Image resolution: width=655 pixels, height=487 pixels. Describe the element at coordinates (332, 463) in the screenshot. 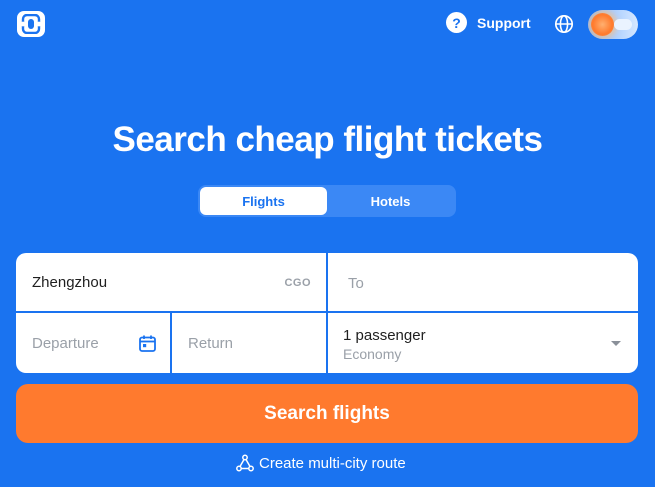

I see `multi-city-label: Create multi-city route` at that location.